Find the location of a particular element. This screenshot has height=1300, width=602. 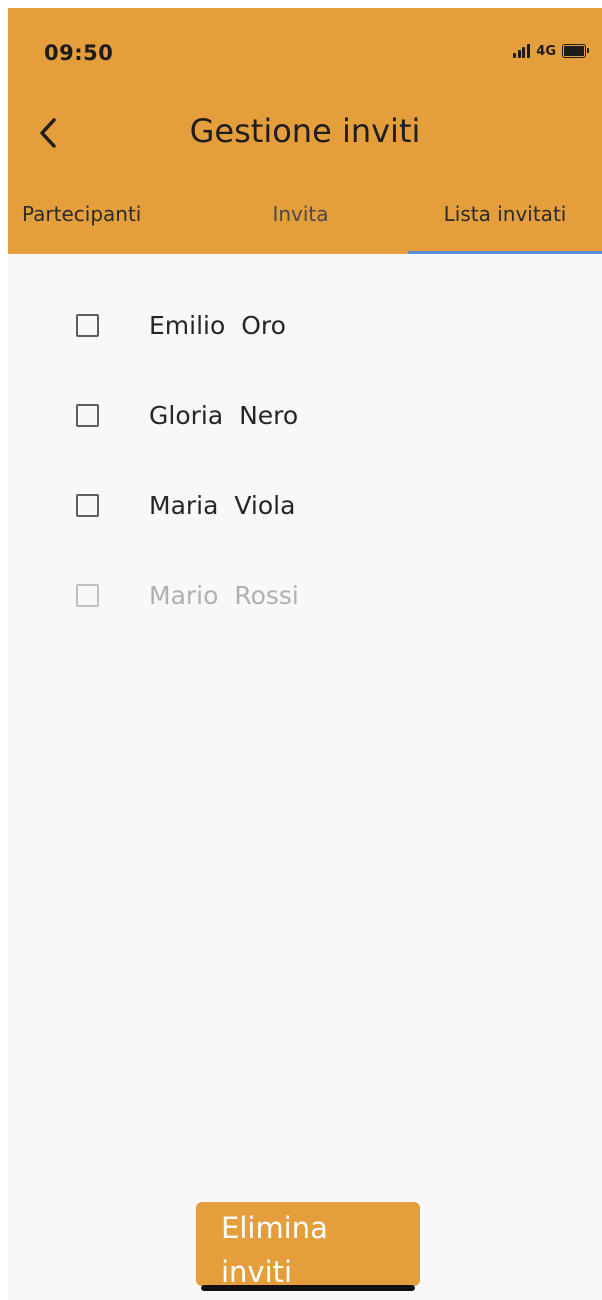

invitee-name: Maria Viola is located at coordinates (222, 505).